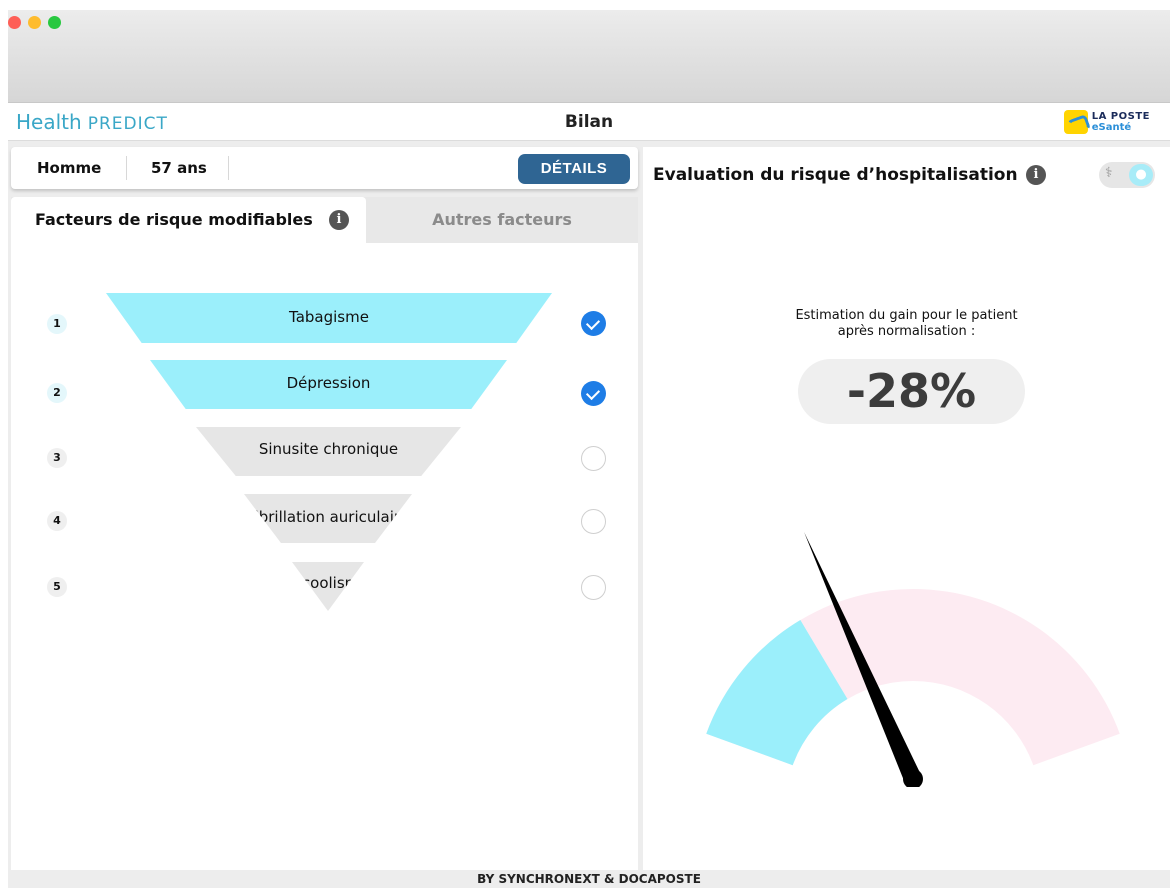  What do you see at coordinates (911, 391) in the screenshot?
I see `gain-value: -28%` at bounding box center [911, 391].